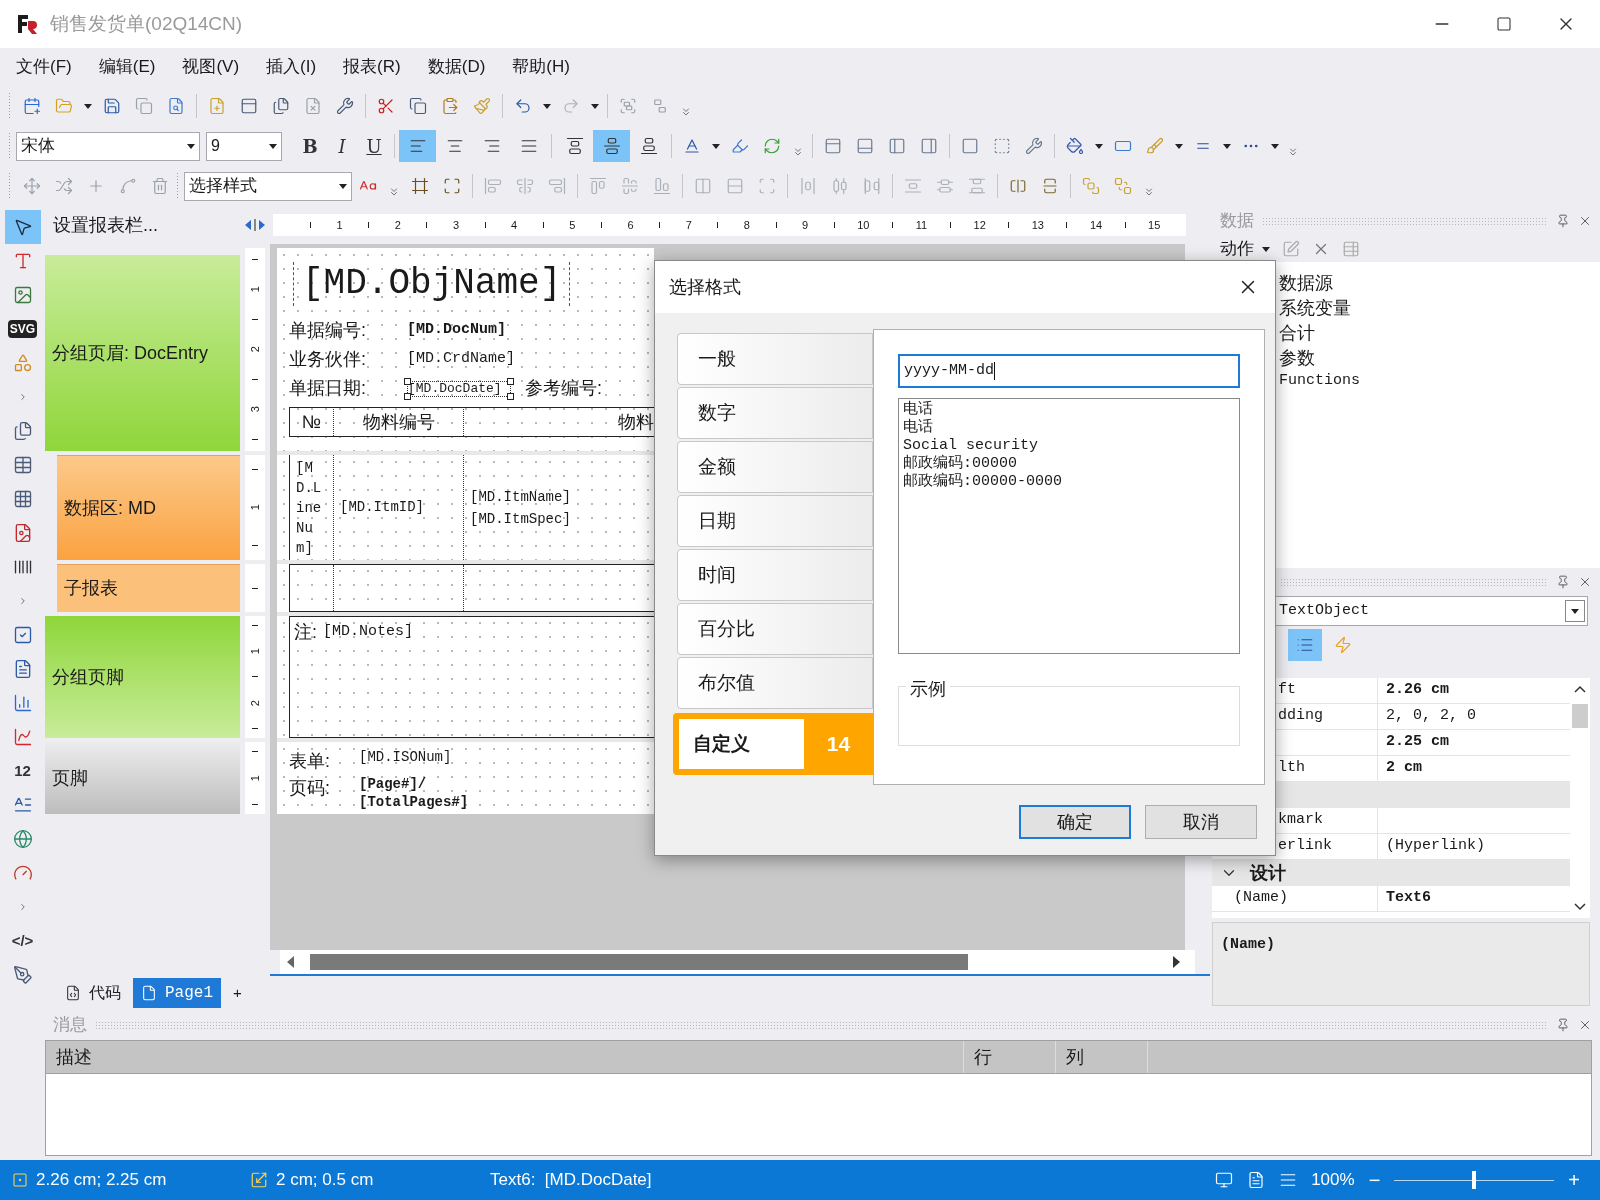 This screenshot has width=1600, height=1200. Describe the element at coordinates (1075, 146) in the screenshot. I see `fill-icon` at that location.